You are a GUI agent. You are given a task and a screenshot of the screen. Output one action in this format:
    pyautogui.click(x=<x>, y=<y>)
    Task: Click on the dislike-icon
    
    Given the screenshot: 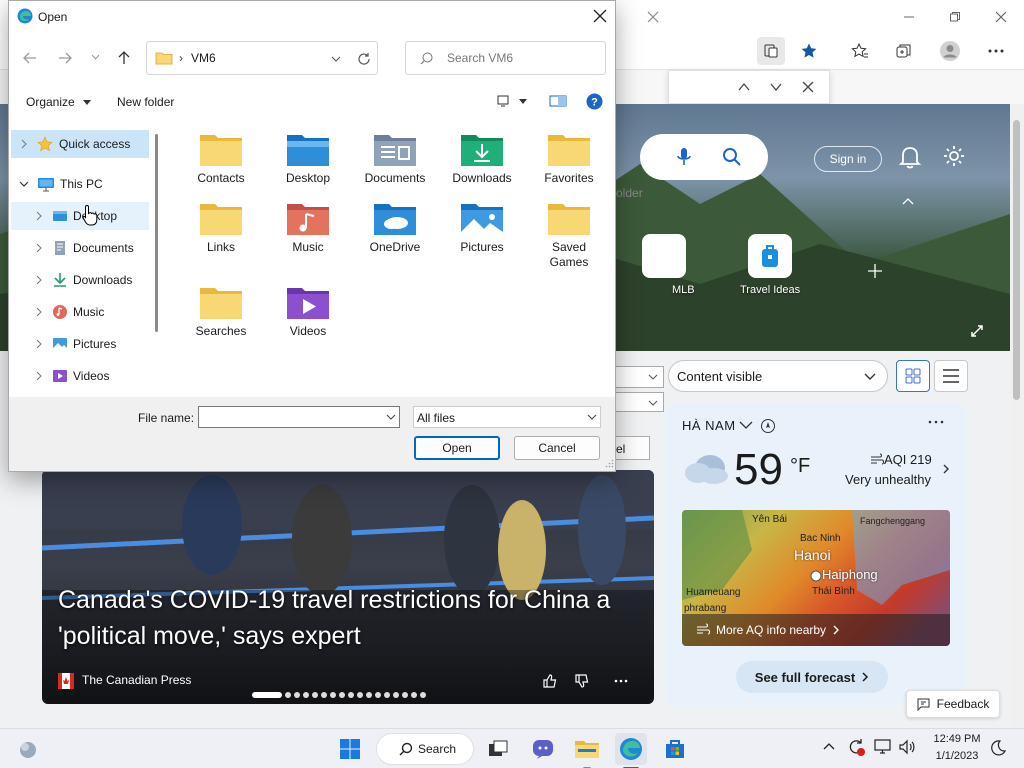 What is the action you would take?
    pyautogui.click(x=582, y=681)
    